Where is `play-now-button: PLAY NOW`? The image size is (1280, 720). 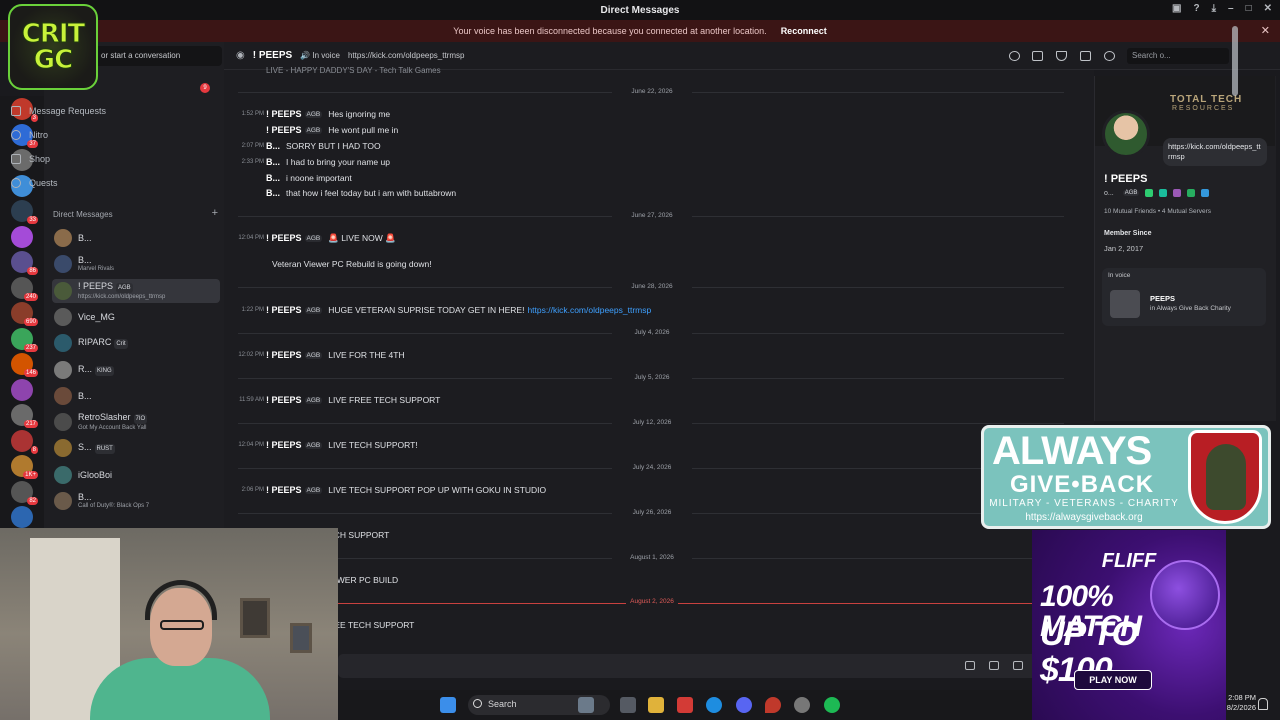
play-now-button: PLAY NOW is located at coordinates (1113, 680).